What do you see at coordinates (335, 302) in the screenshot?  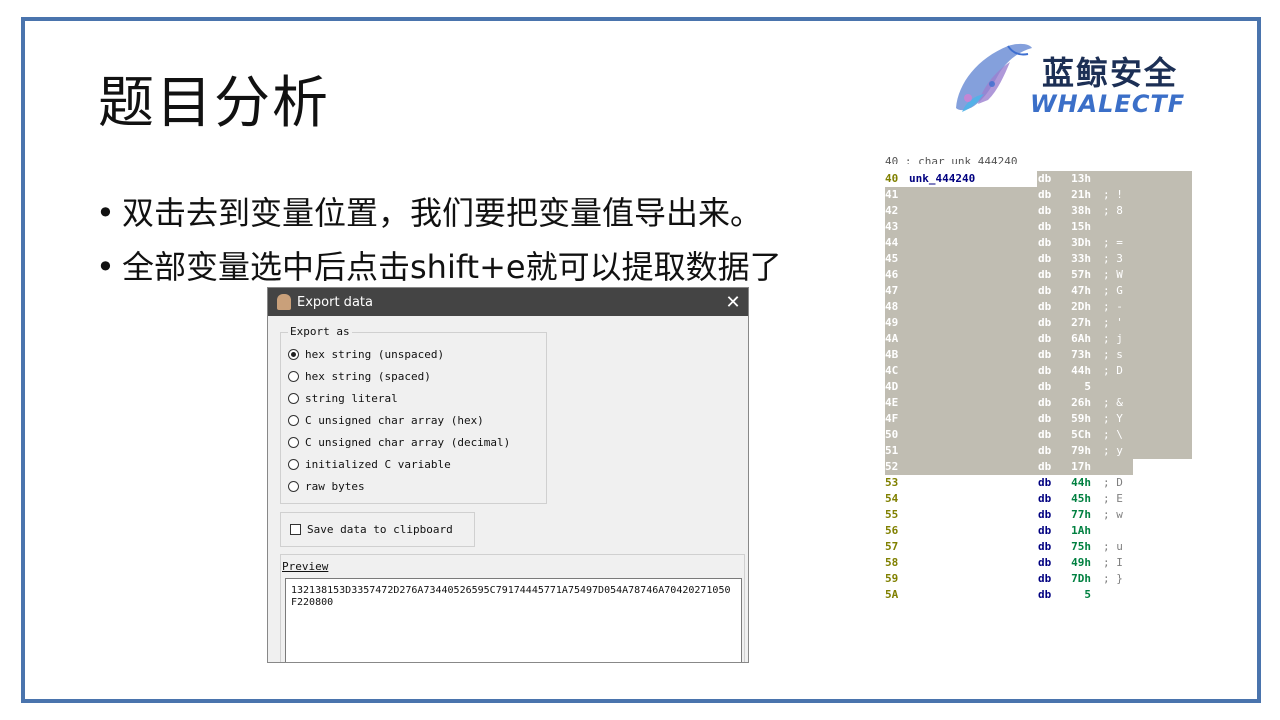 I see `dialog-title: Export data` at bounding box center [335, 302].